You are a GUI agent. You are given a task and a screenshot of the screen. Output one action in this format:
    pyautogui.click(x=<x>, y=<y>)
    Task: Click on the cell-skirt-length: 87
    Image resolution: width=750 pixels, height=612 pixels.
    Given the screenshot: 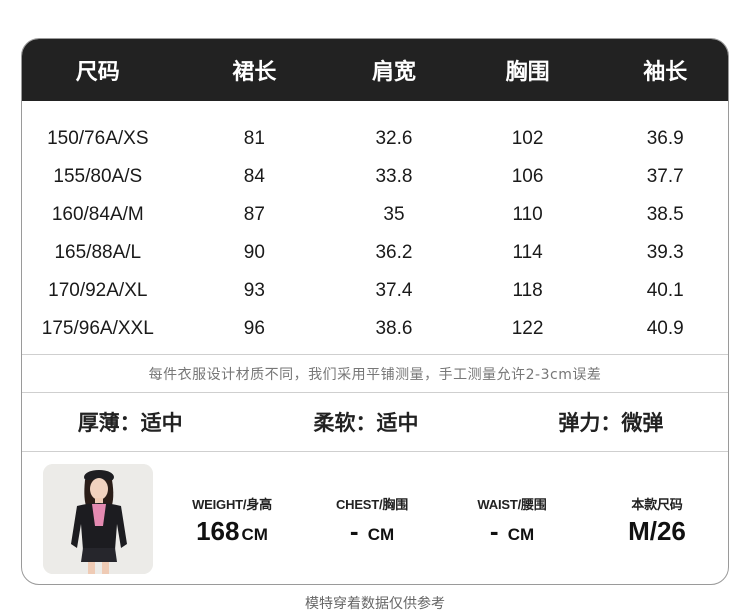 What is the action you would take?
    pyautogui.click(x=254, y=214)
    